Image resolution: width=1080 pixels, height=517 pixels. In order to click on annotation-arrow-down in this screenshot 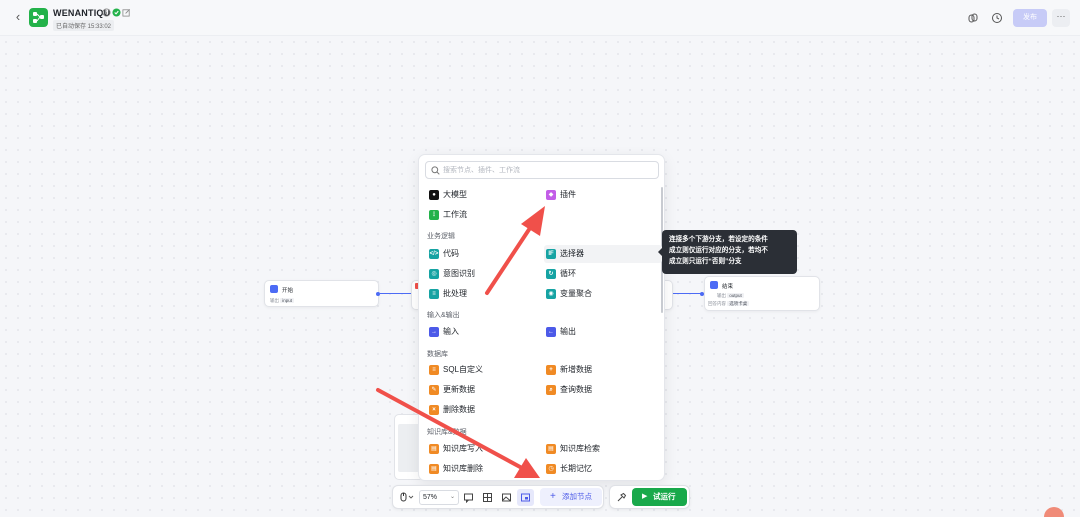, I will do `click(450, 429)`.